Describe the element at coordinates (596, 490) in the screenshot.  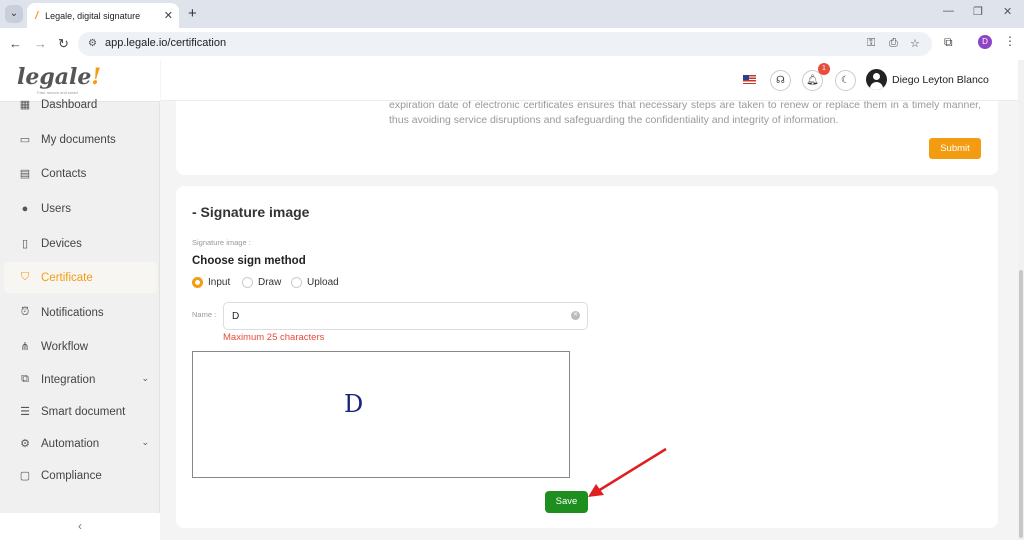
I see `arrow-head` at that location.